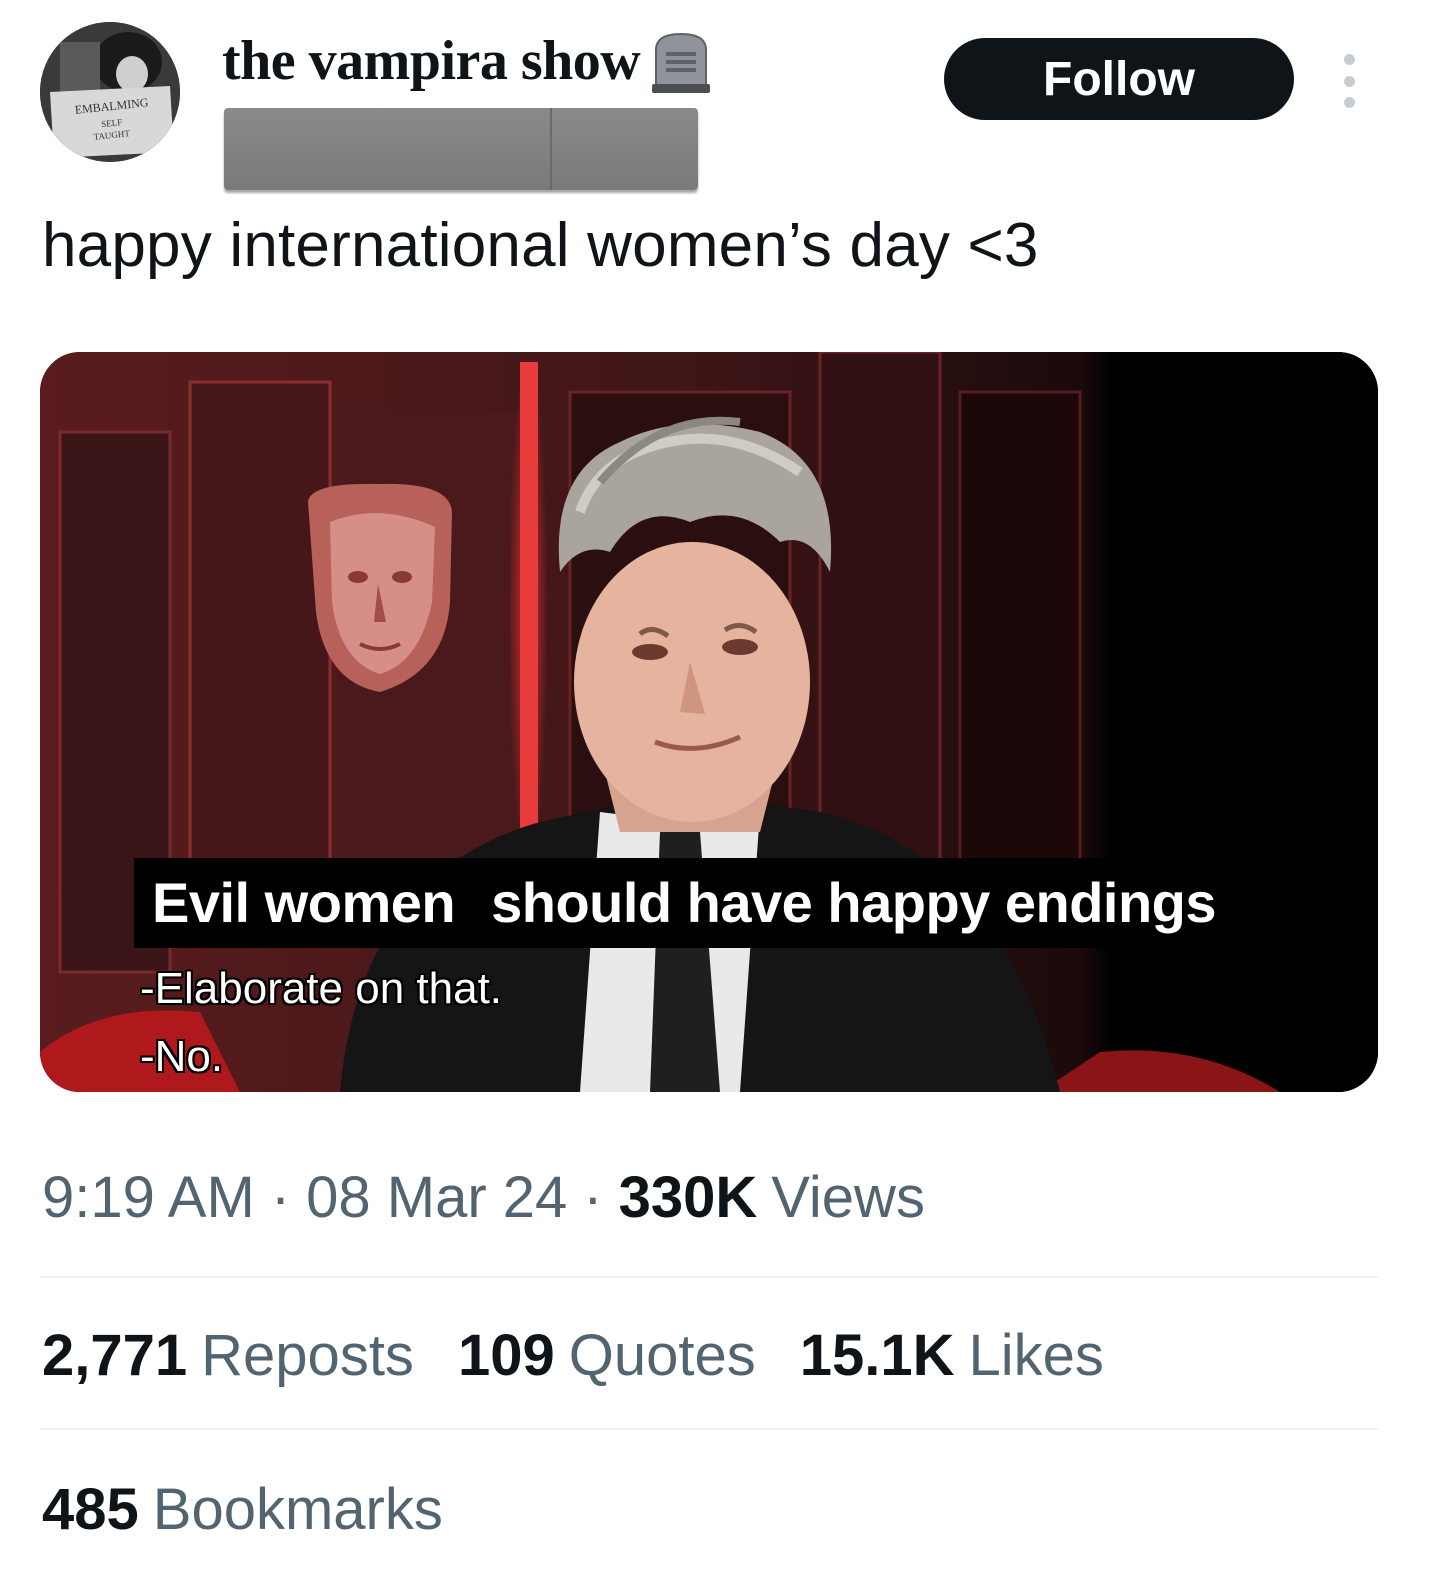  I want to click on avatar-image: EMBALMING SELF TAUGHT, so click(110, 92).